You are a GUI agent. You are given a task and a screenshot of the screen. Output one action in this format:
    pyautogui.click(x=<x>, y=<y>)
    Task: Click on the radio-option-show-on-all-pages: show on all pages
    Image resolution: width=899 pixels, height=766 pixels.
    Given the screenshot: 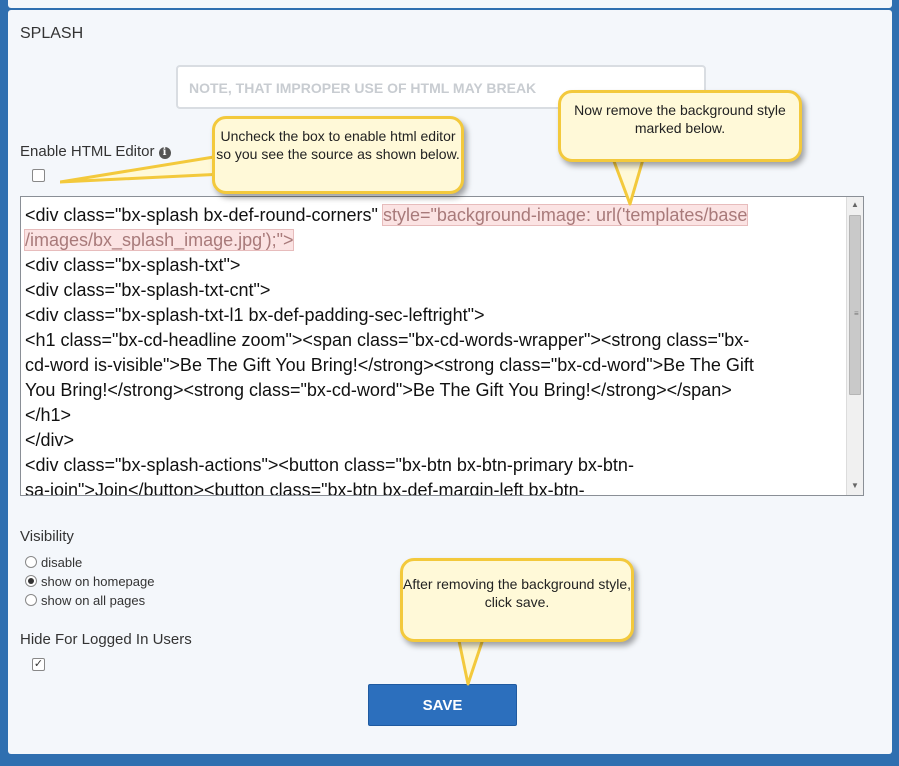 What is the action you would take?
    pyautogui.click(x=85, y=600)
    